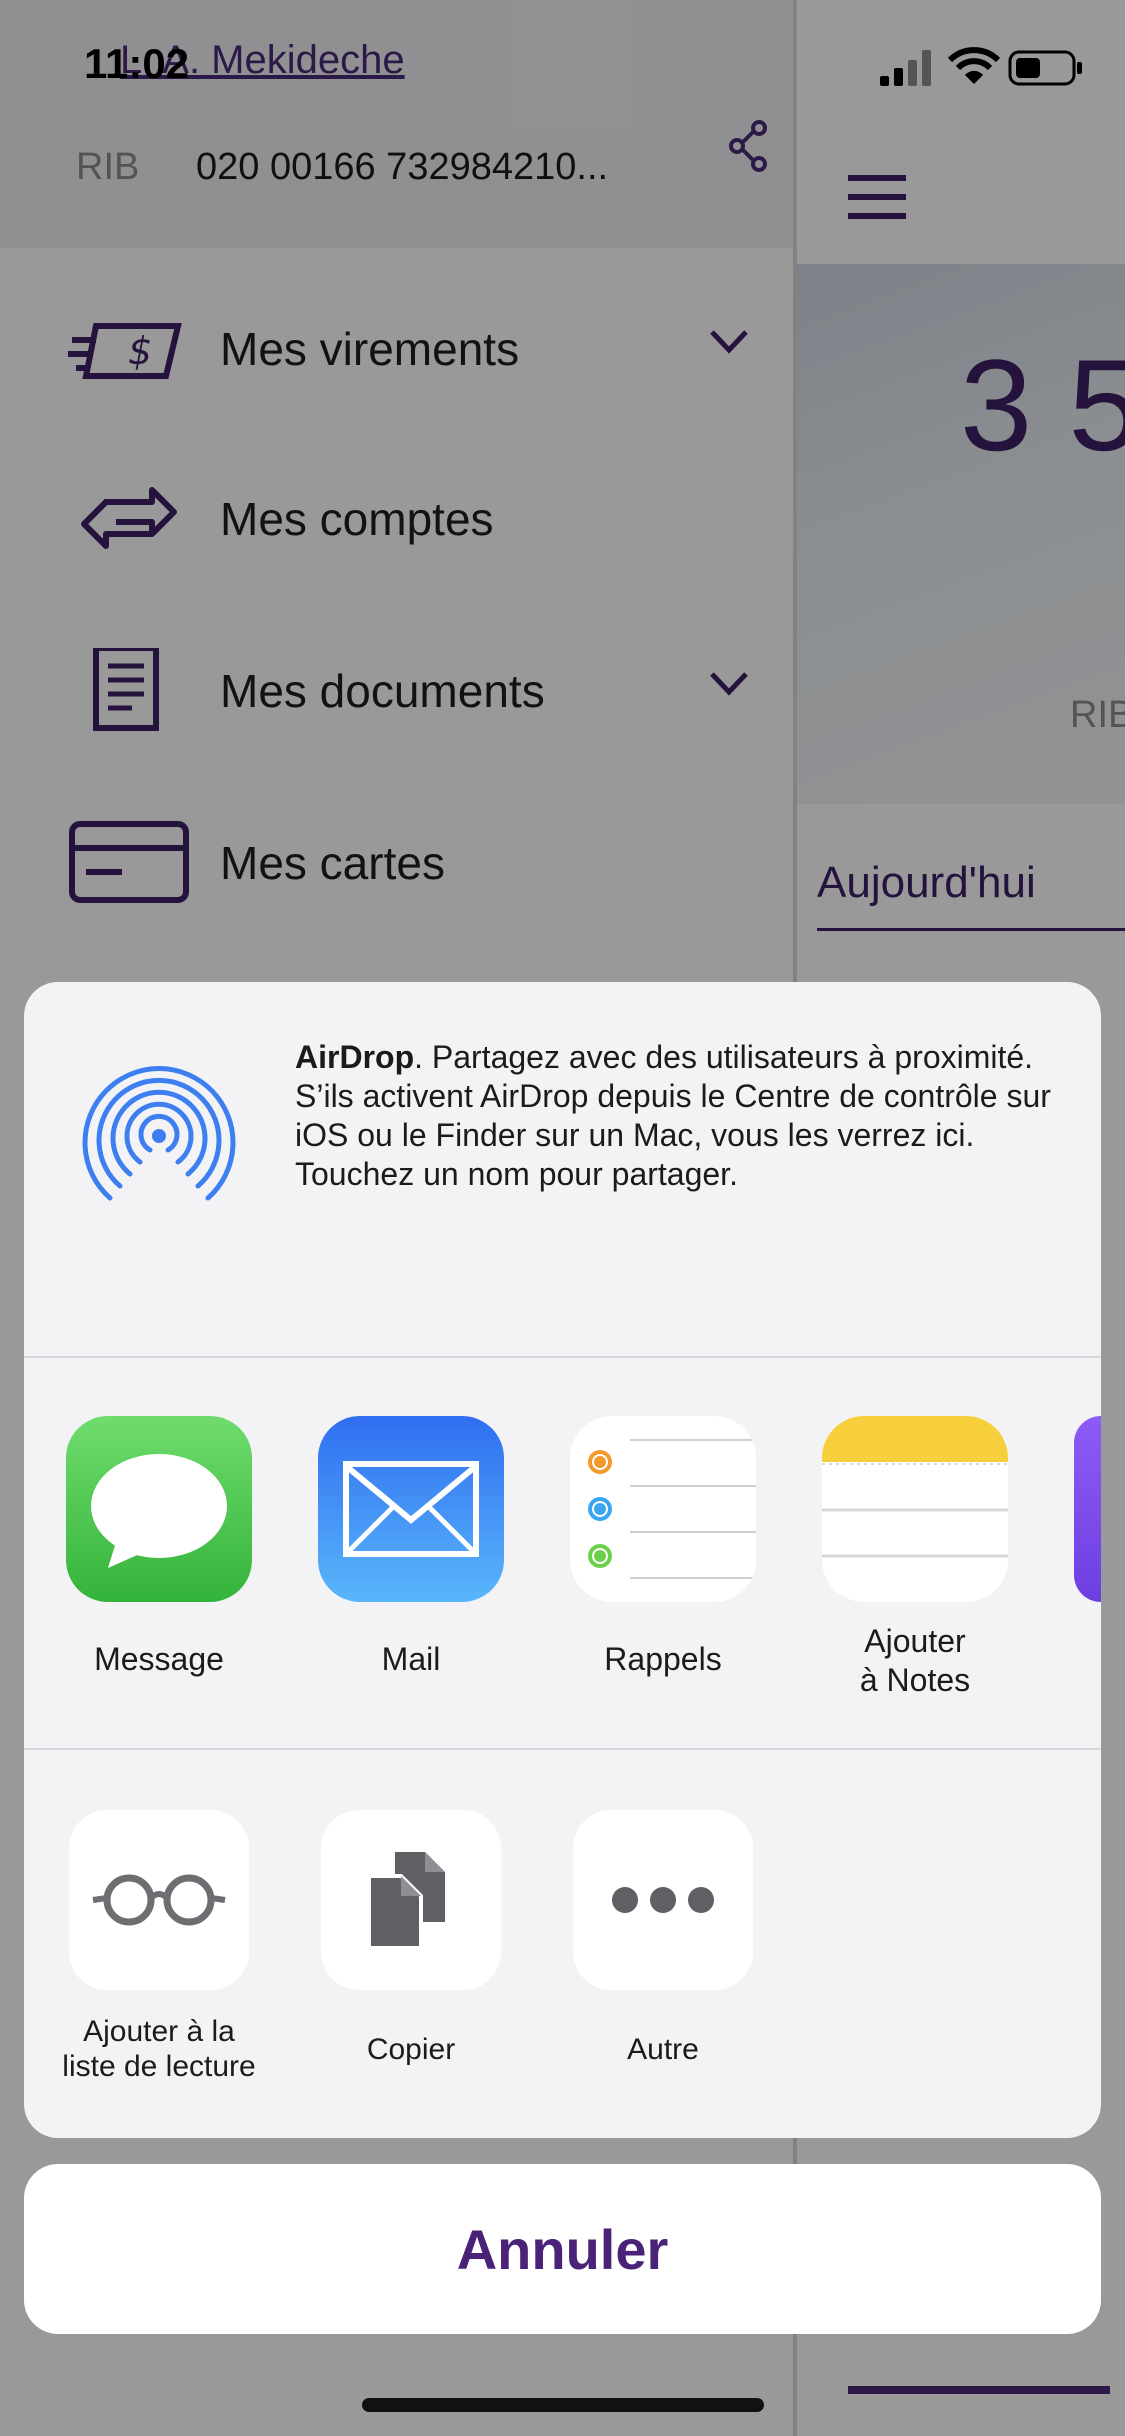  What do you see at coordinates (159, 2049) in the screenshot?
I see `action-label: Ajouter à la liste de lecture` at bounding box center [159, 2049].